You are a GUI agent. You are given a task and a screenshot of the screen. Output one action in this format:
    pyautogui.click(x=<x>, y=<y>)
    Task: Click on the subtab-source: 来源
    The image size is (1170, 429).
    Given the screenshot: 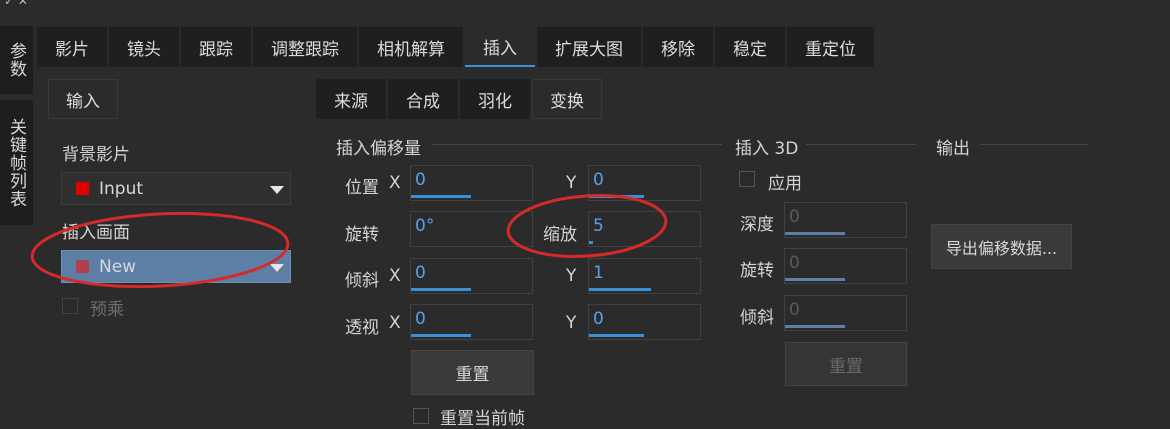 What is the action you would take?
    pyautogui.click(x=351, y=99)
    